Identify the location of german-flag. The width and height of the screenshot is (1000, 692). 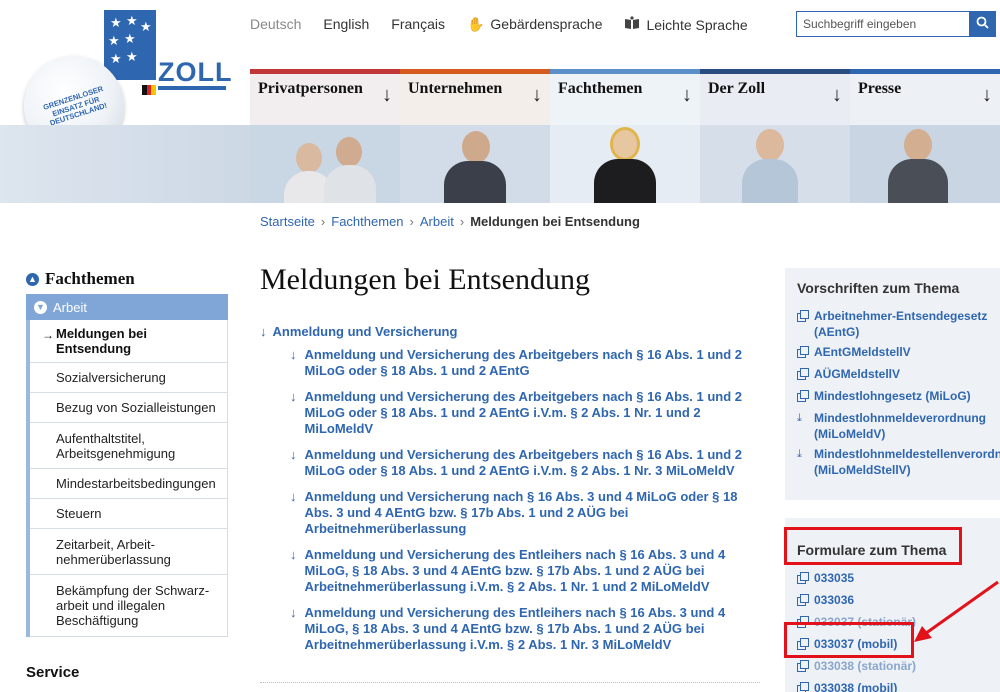
(149, 90).